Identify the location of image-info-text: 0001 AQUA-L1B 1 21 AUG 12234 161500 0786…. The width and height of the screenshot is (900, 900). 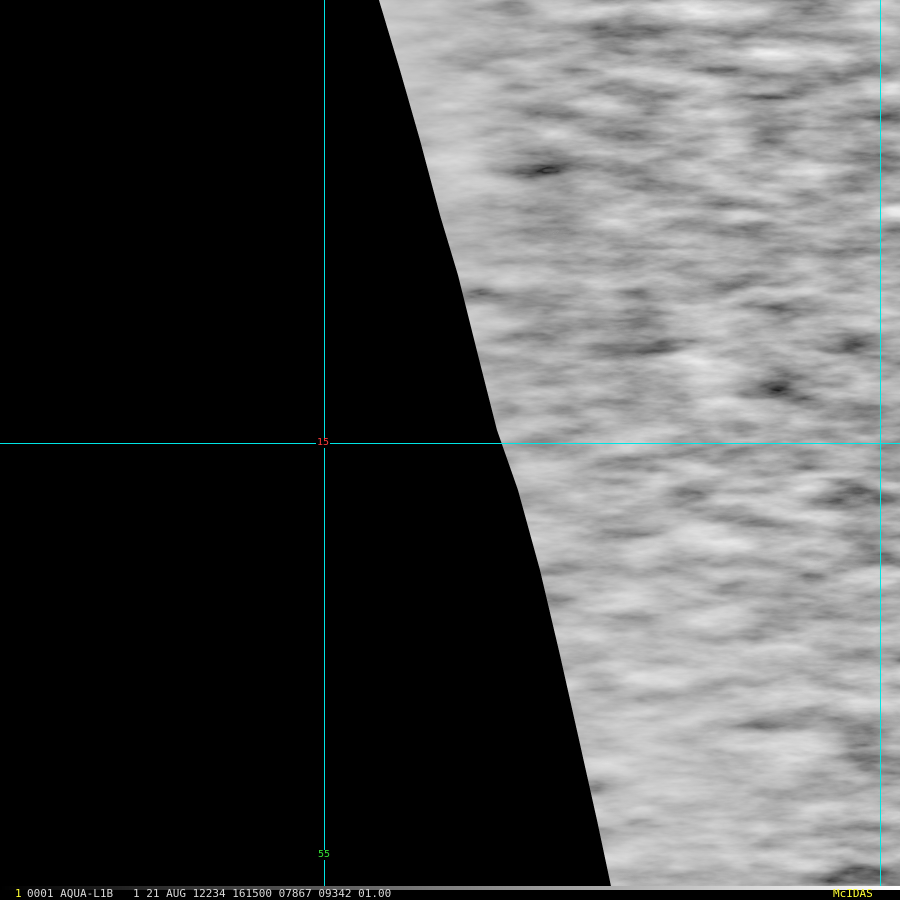
(209, 893).